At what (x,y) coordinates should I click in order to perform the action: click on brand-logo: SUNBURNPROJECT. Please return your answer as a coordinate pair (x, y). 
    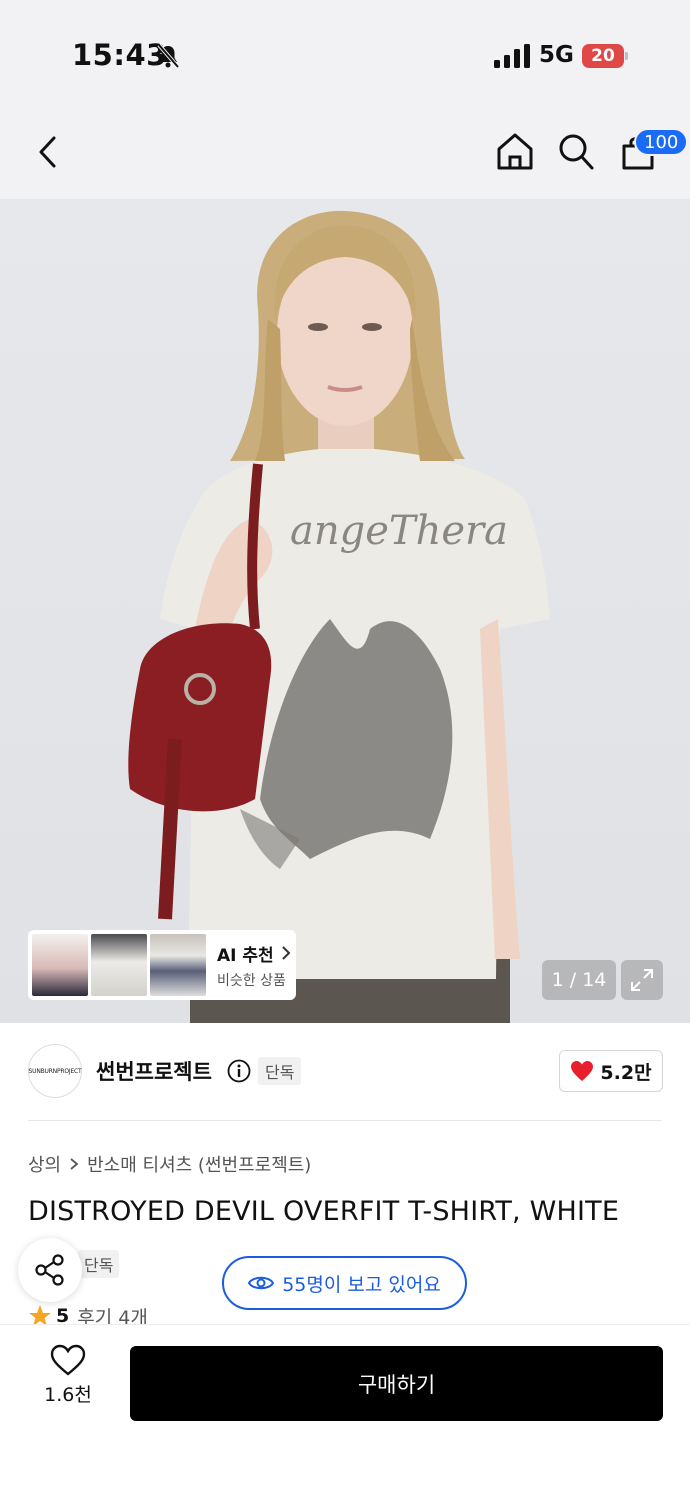
    Looking at the image, I should click on (55, 1071).